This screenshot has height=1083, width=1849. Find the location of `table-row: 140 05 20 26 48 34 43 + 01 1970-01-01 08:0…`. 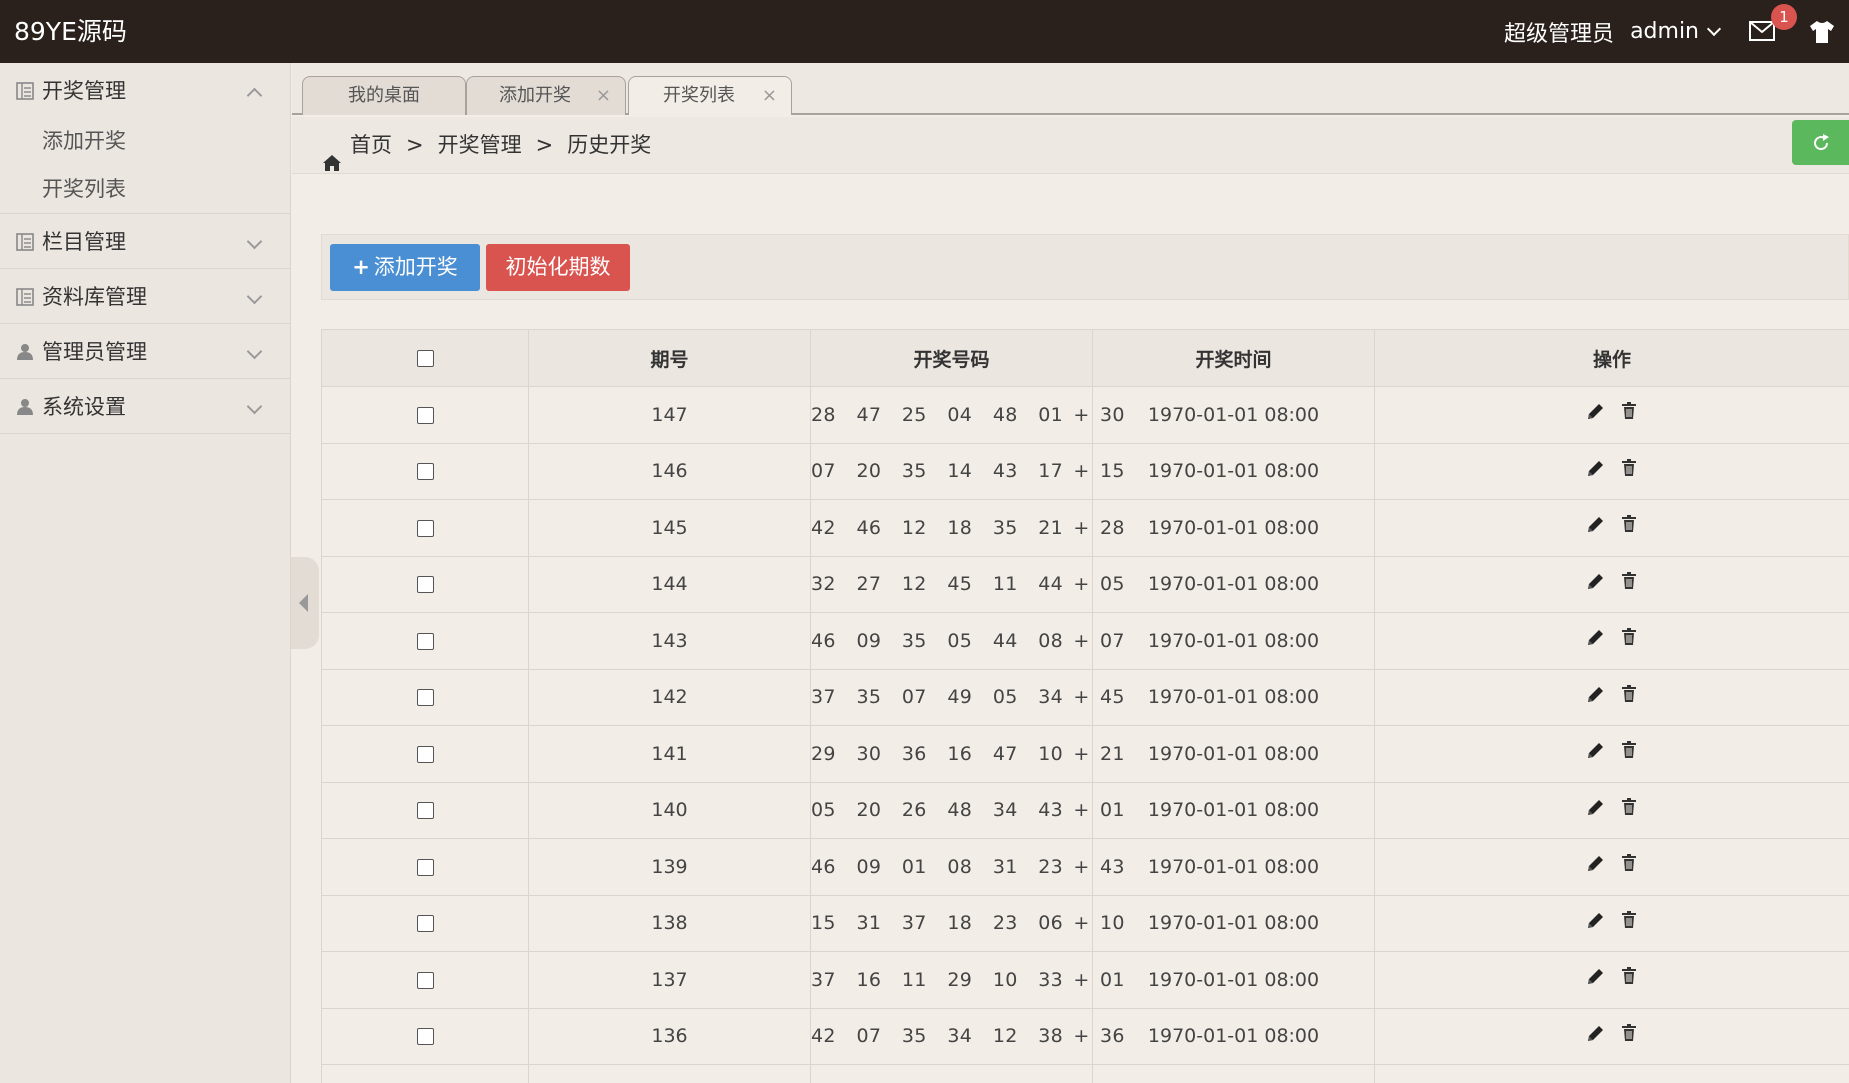

table-row: 140 05 20 26 48 34 43 + 01 1970-01-01 08:0… is located at coordinates (1085, 810).